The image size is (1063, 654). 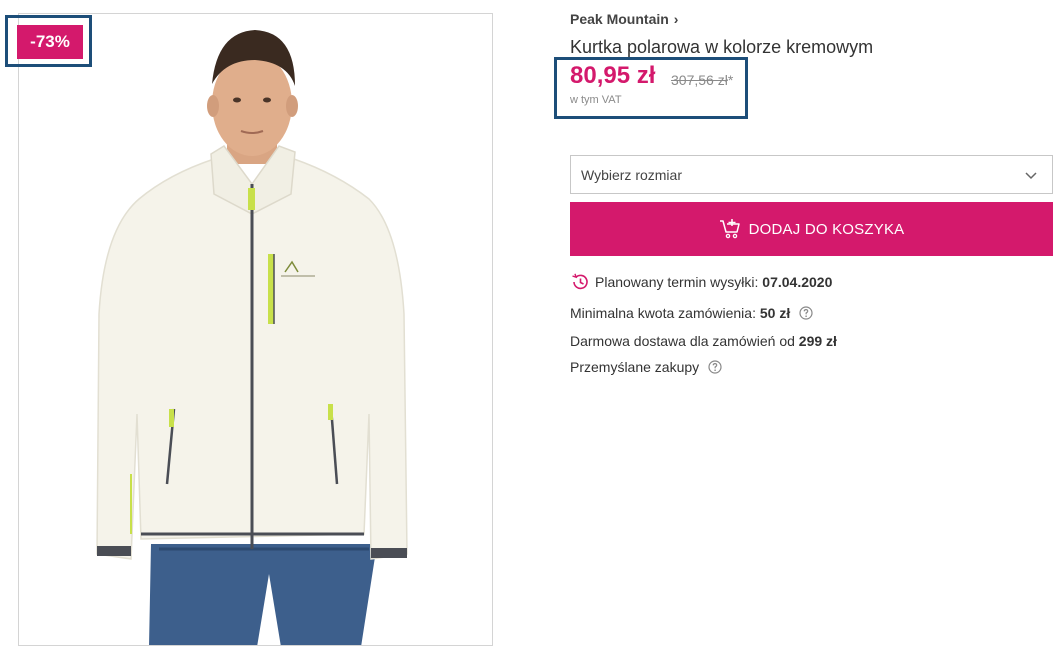 I want to click on shipping-date: 07.04.2020, so click(x=797, y=282).